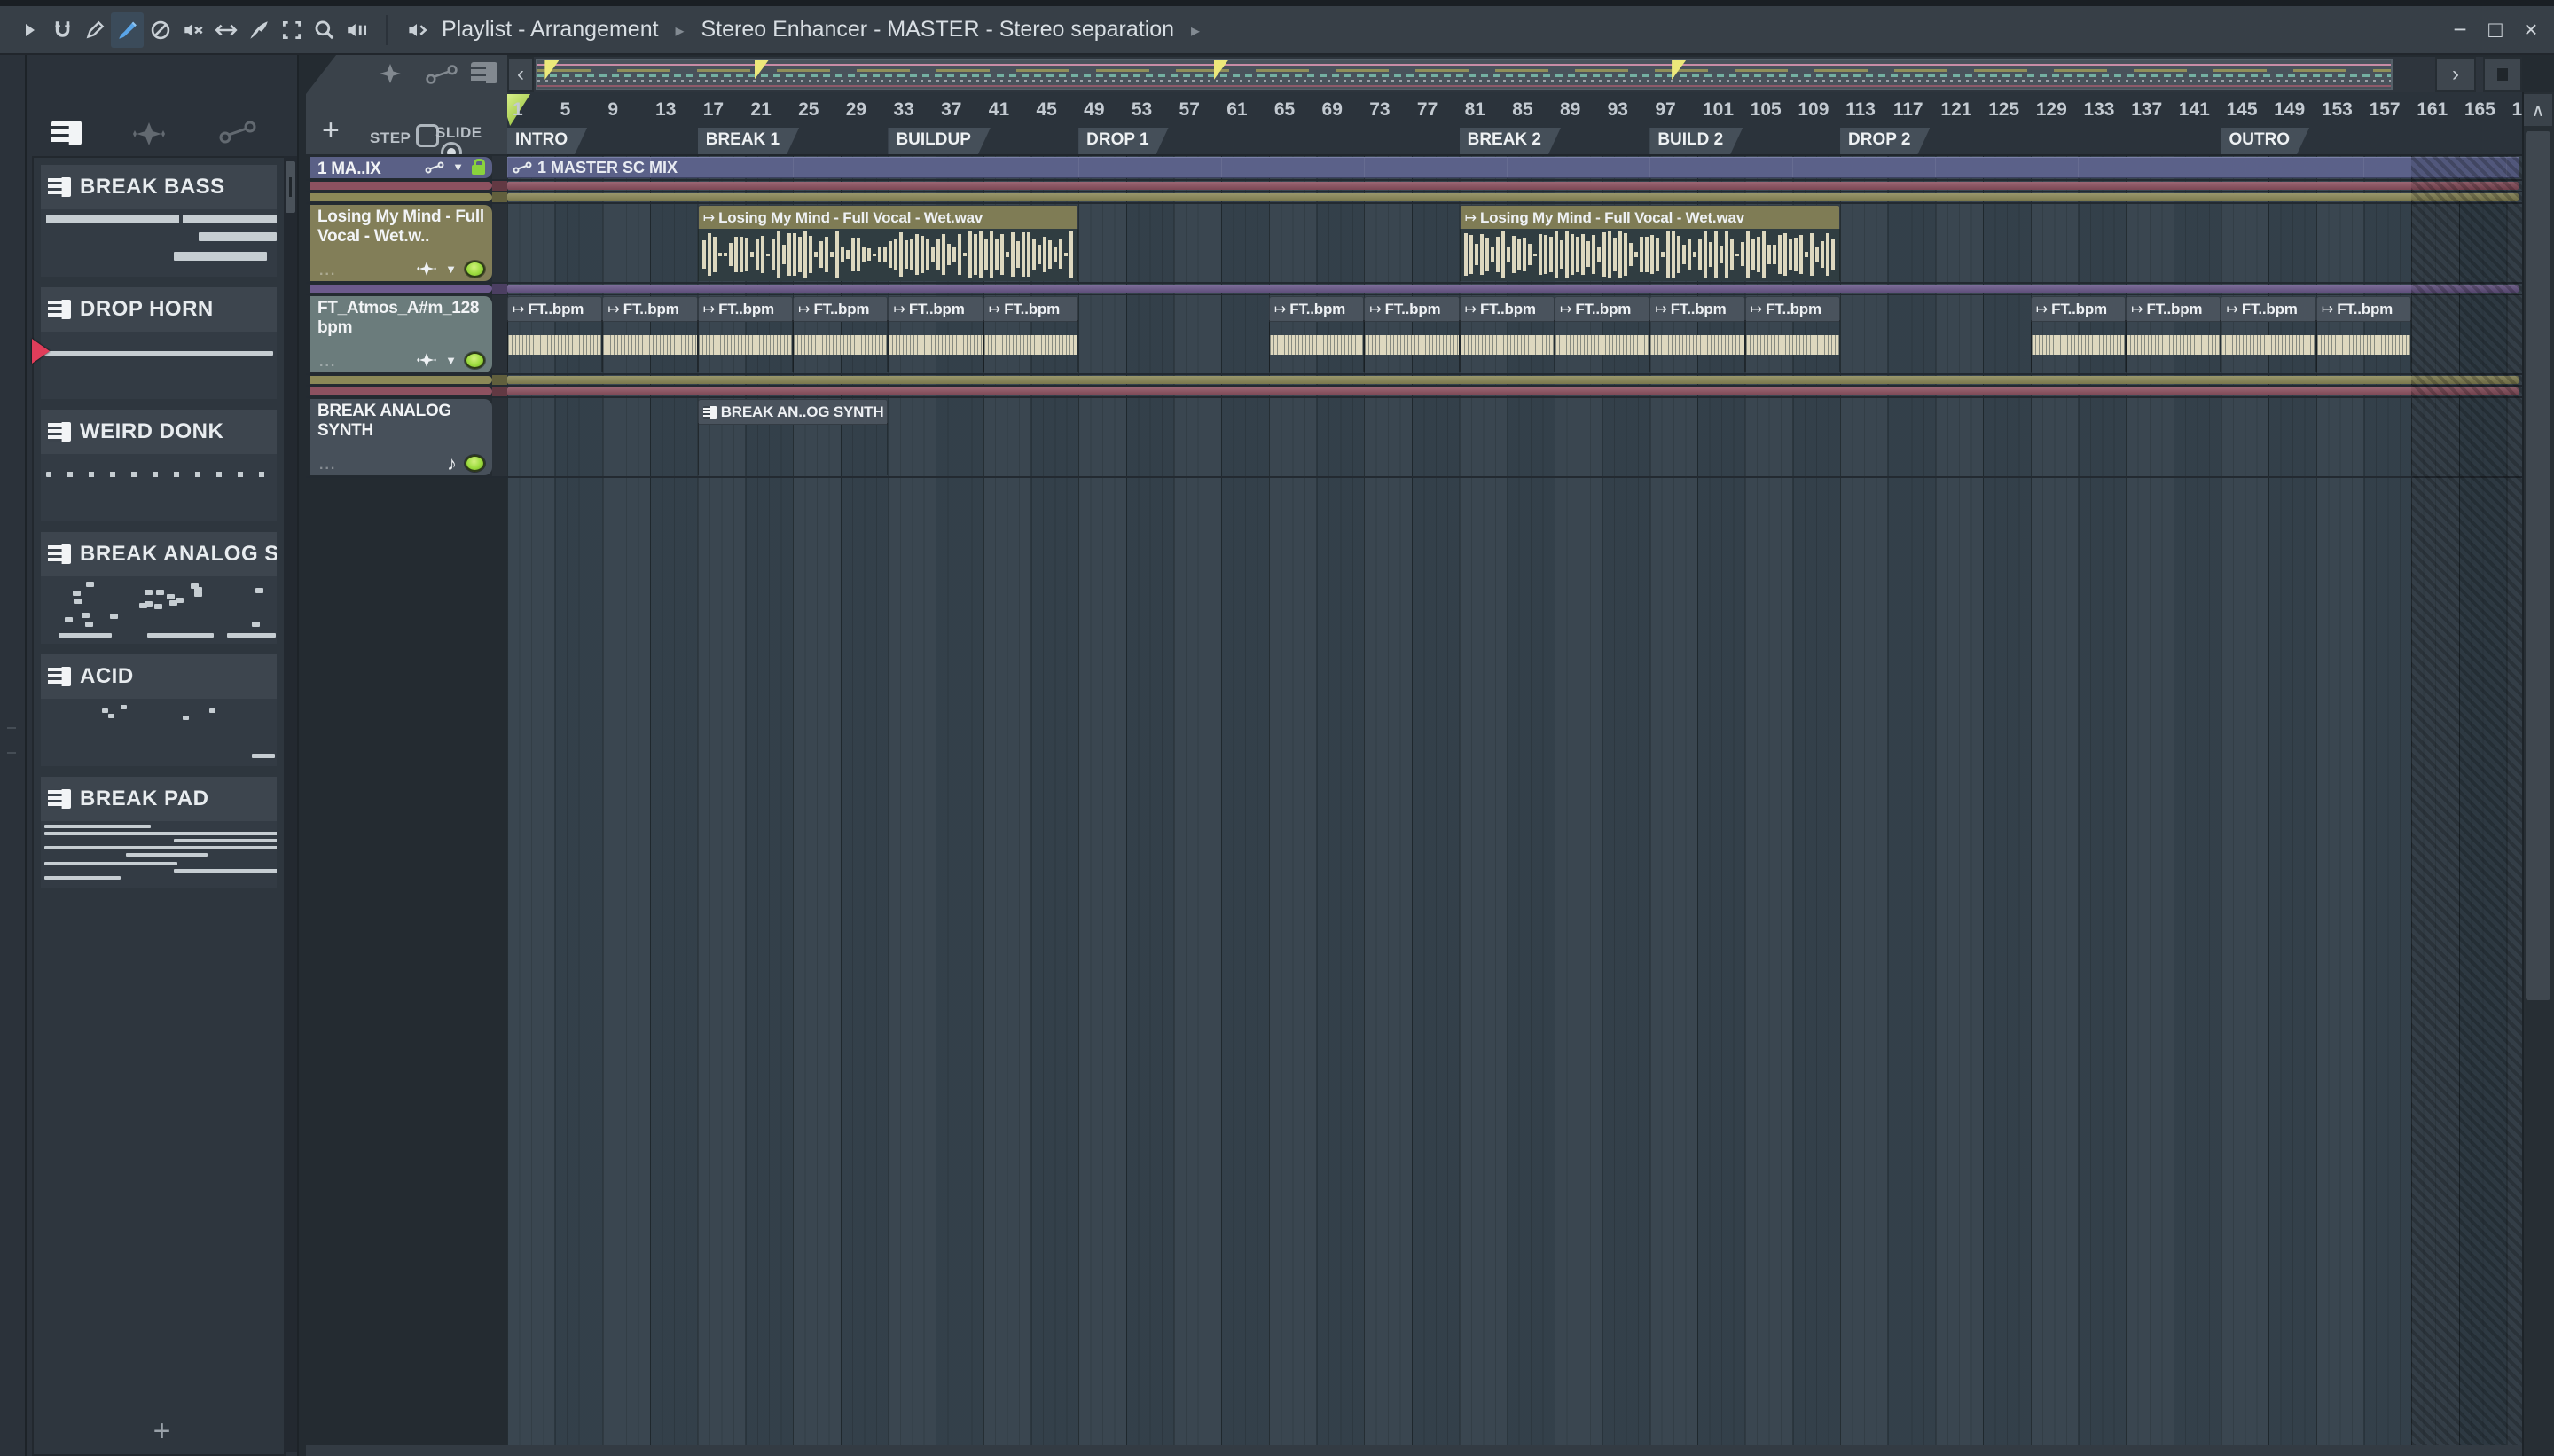 Image resolution: width=2554 pixels, height=1456 pixels. Describe the element at coordinates (550, 29) in the screenshot. I see `breadcrumb-section: Playlist - Arrangement` at that location.